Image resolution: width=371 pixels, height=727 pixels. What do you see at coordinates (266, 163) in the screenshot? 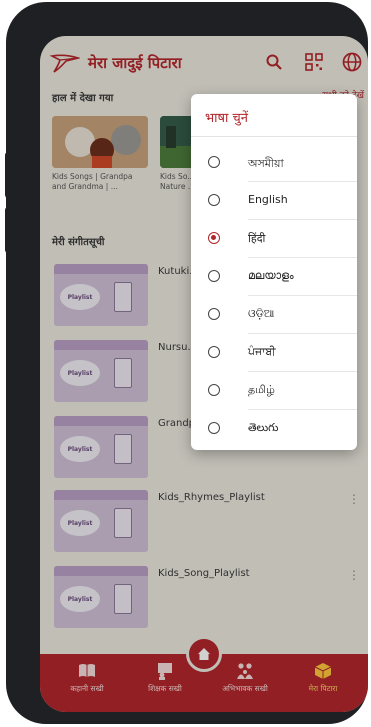
I see `language-label: অসমীয়া` at bounding box center [266, 163].